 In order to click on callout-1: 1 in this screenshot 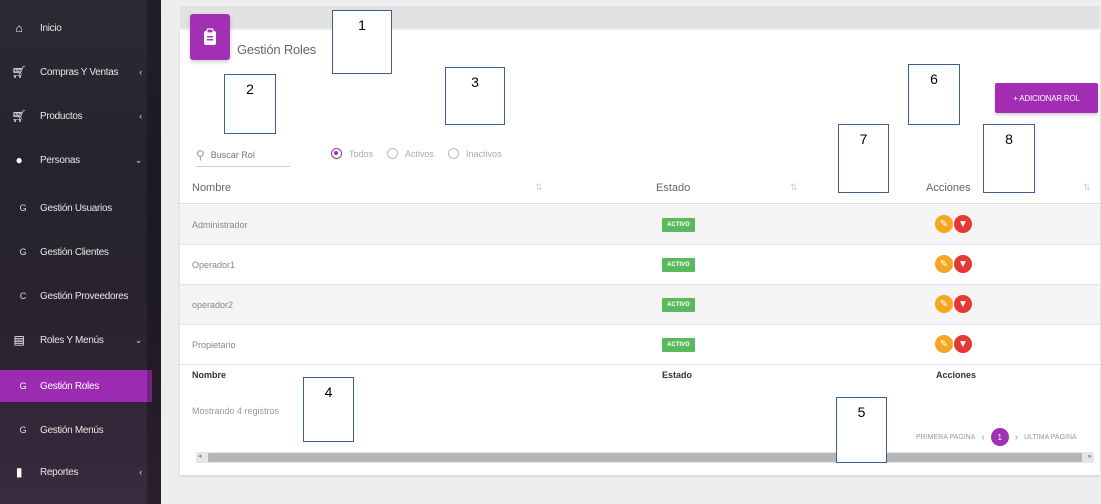, I will do `click(362, 42)`.